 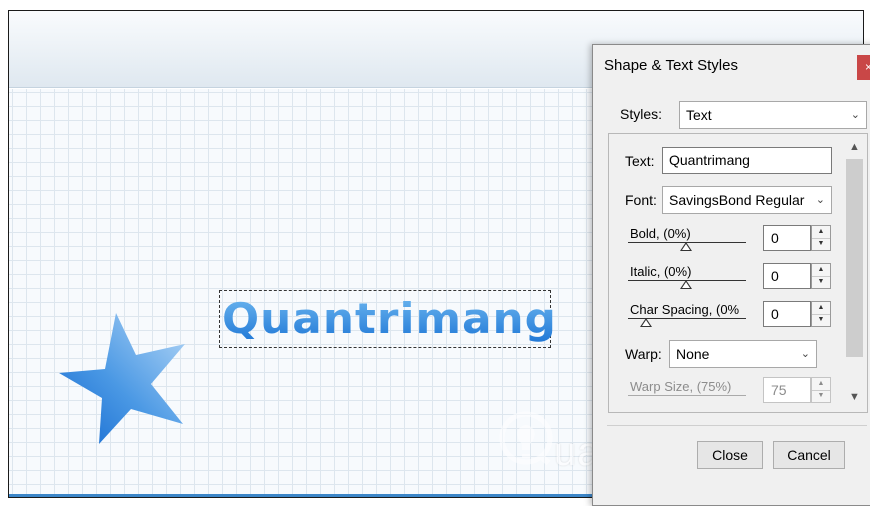 What do you see at coordinates (660, 233) in the screenshot?
I see `bold-label: Bold, (0%)` at bounding box center [660, 233].